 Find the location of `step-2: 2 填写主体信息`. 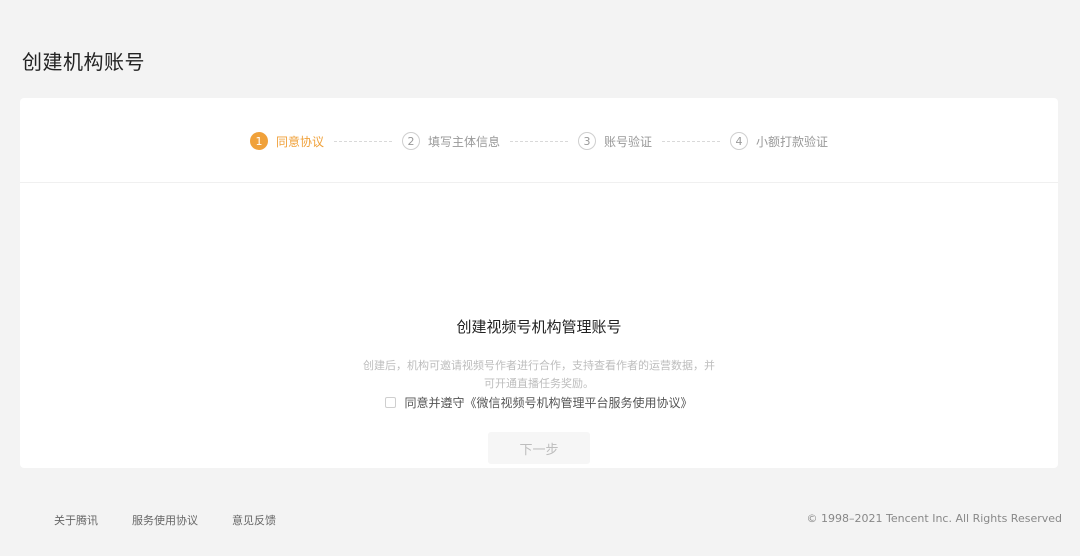

step-2: 2 填写主体信息 is located at coordinates (450, 141).